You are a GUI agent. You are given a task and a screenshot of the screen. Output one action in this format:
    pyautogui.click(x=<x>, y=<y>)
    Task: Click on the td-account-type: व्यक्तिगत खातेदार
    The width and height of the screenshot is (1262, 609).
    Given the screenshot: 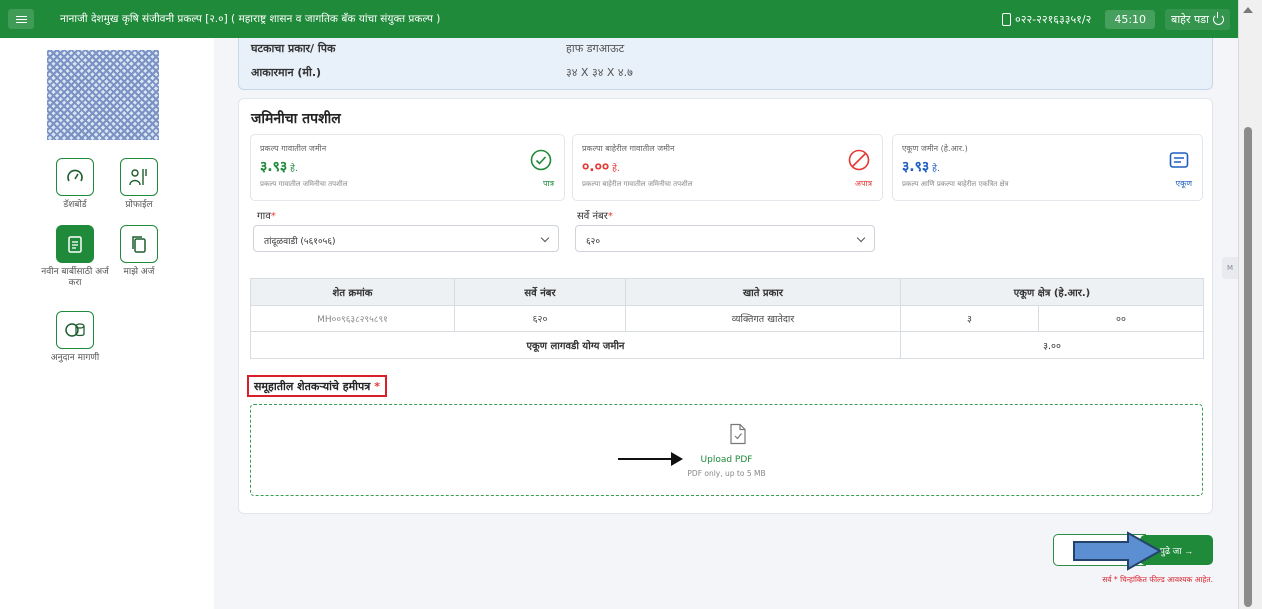 What is the action you would take?
    pyautogui.click(x=763, y=318)
    